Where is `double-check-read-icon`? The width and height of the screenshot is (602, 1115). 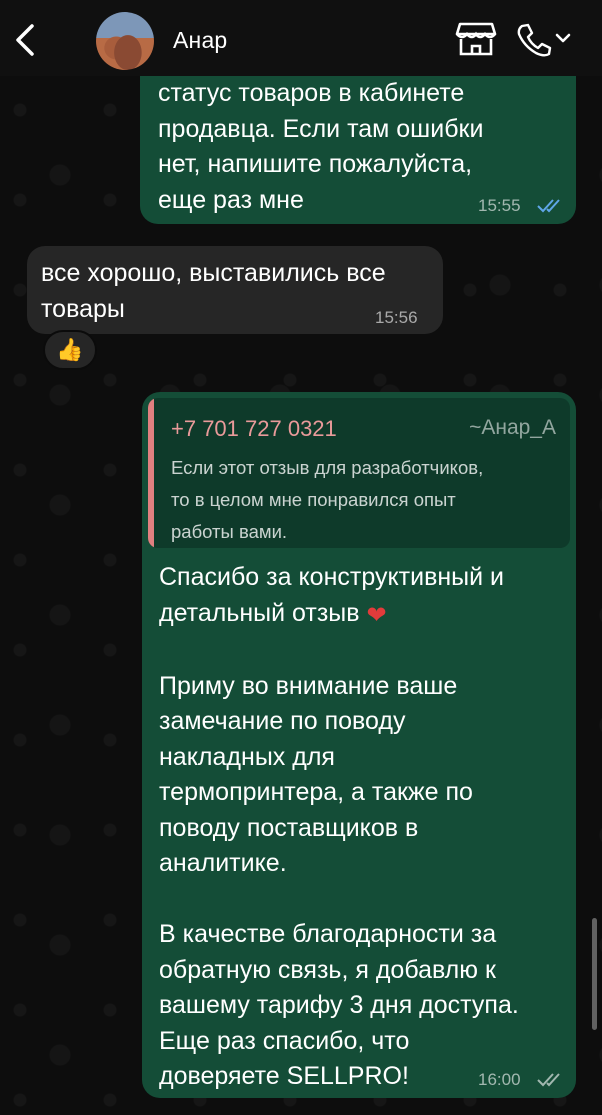 double-check-read-icon is located at coordinates (548, 206).